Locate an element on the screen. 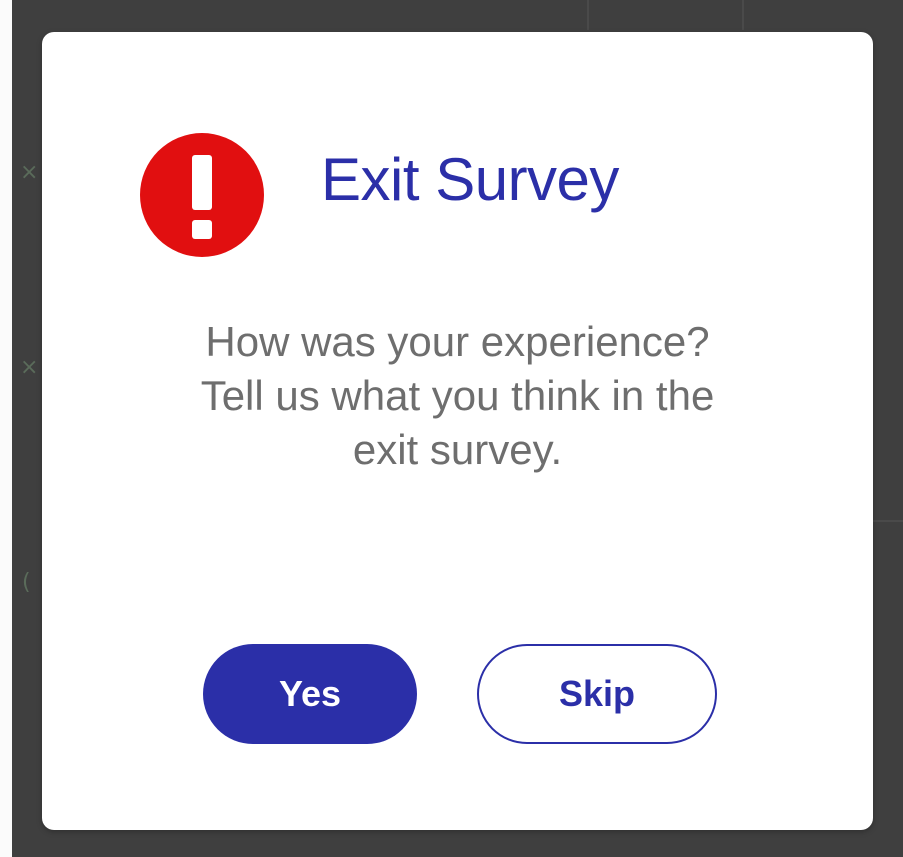 This screenshot has height=857, width=903. message-line: Tell us what you think in the is located at coordinates (457, 395).